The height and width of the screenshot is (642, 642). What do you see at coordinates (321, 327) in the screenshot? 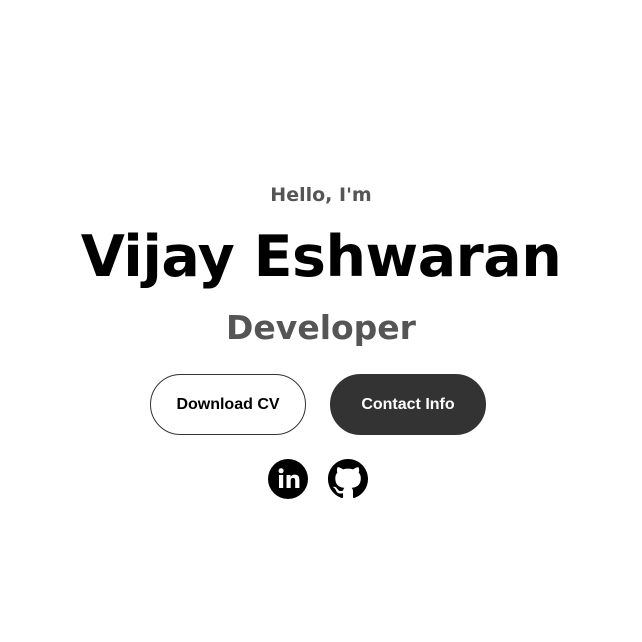
I see `profile-role: Developer` at bounding box center [321, 327].